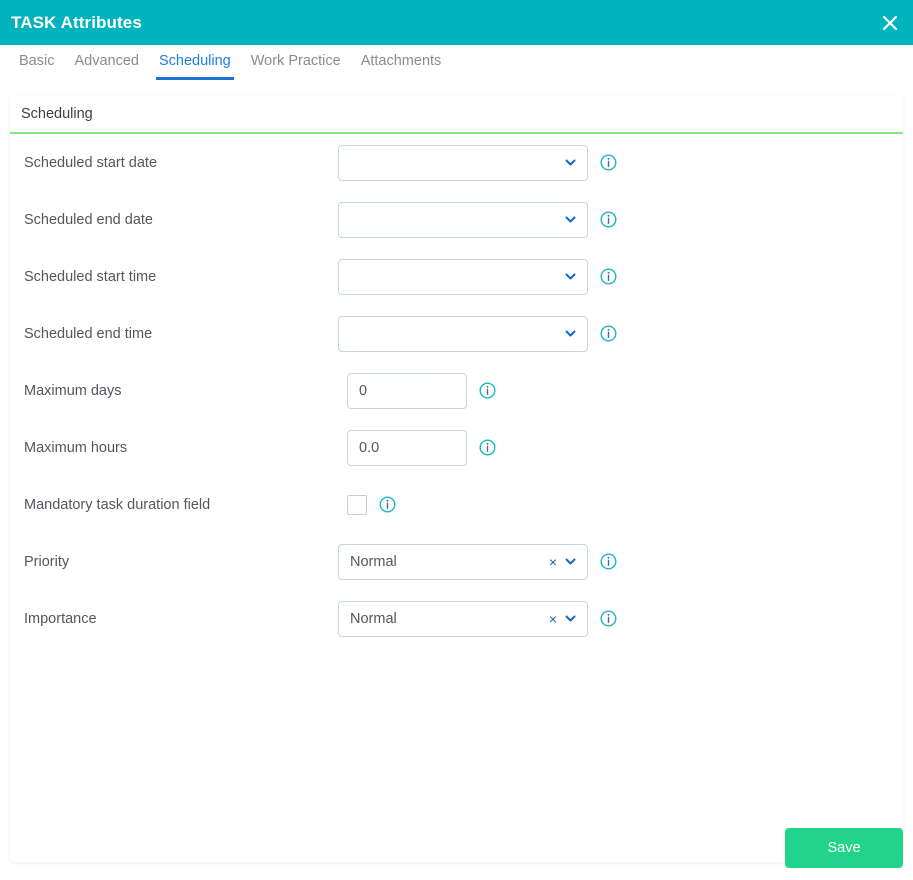 This screenshot has width=913, height=880. I want to click on select-scheduled-end-time, so click(463, 333).